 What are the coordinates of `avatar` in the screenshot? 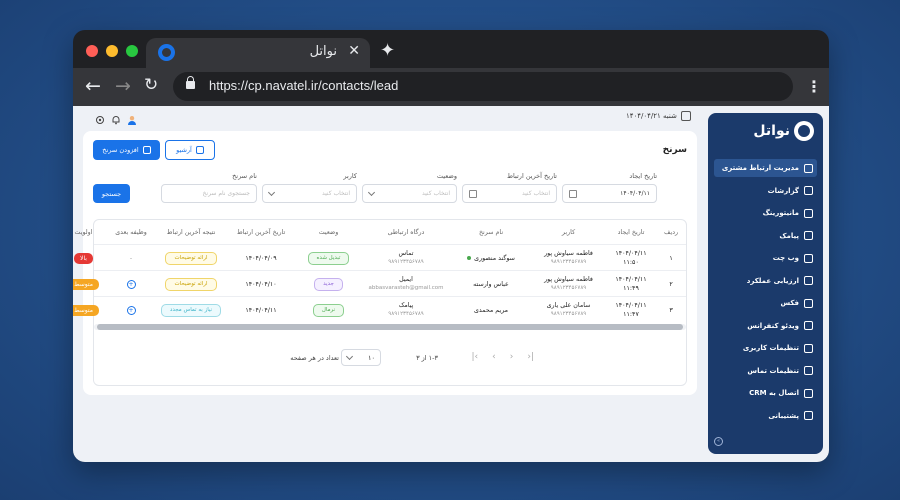 It's located at (132, 117).